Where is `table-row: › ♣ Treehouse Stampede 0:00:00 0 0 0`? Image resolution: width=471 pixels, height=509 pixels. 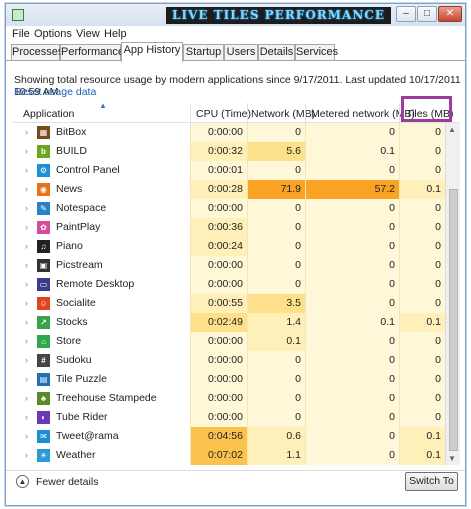
table-row: › ♣ Treehouse Stampede 0:00:00 0 0 0 is located at coordinates (229, 398).